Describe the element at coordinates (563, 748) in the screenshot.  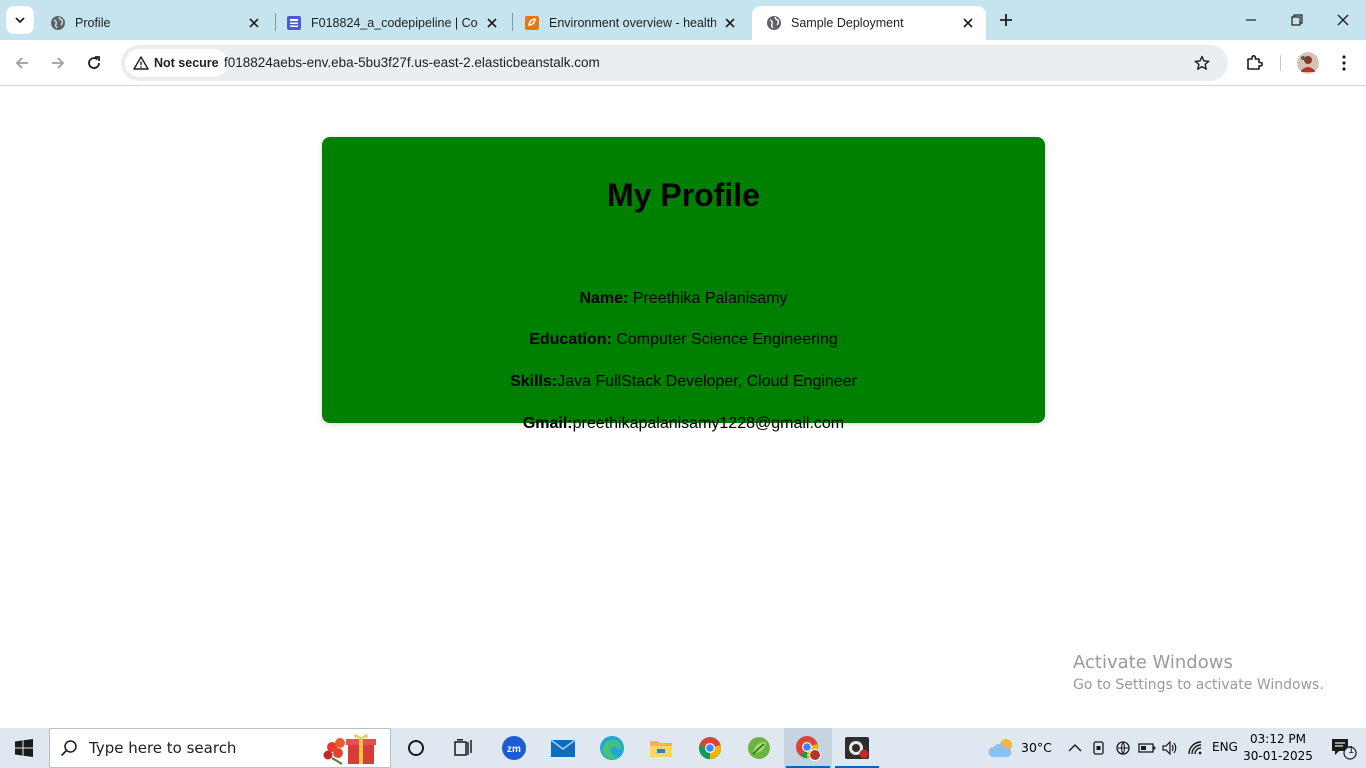
I see `mail-icon` at that location.